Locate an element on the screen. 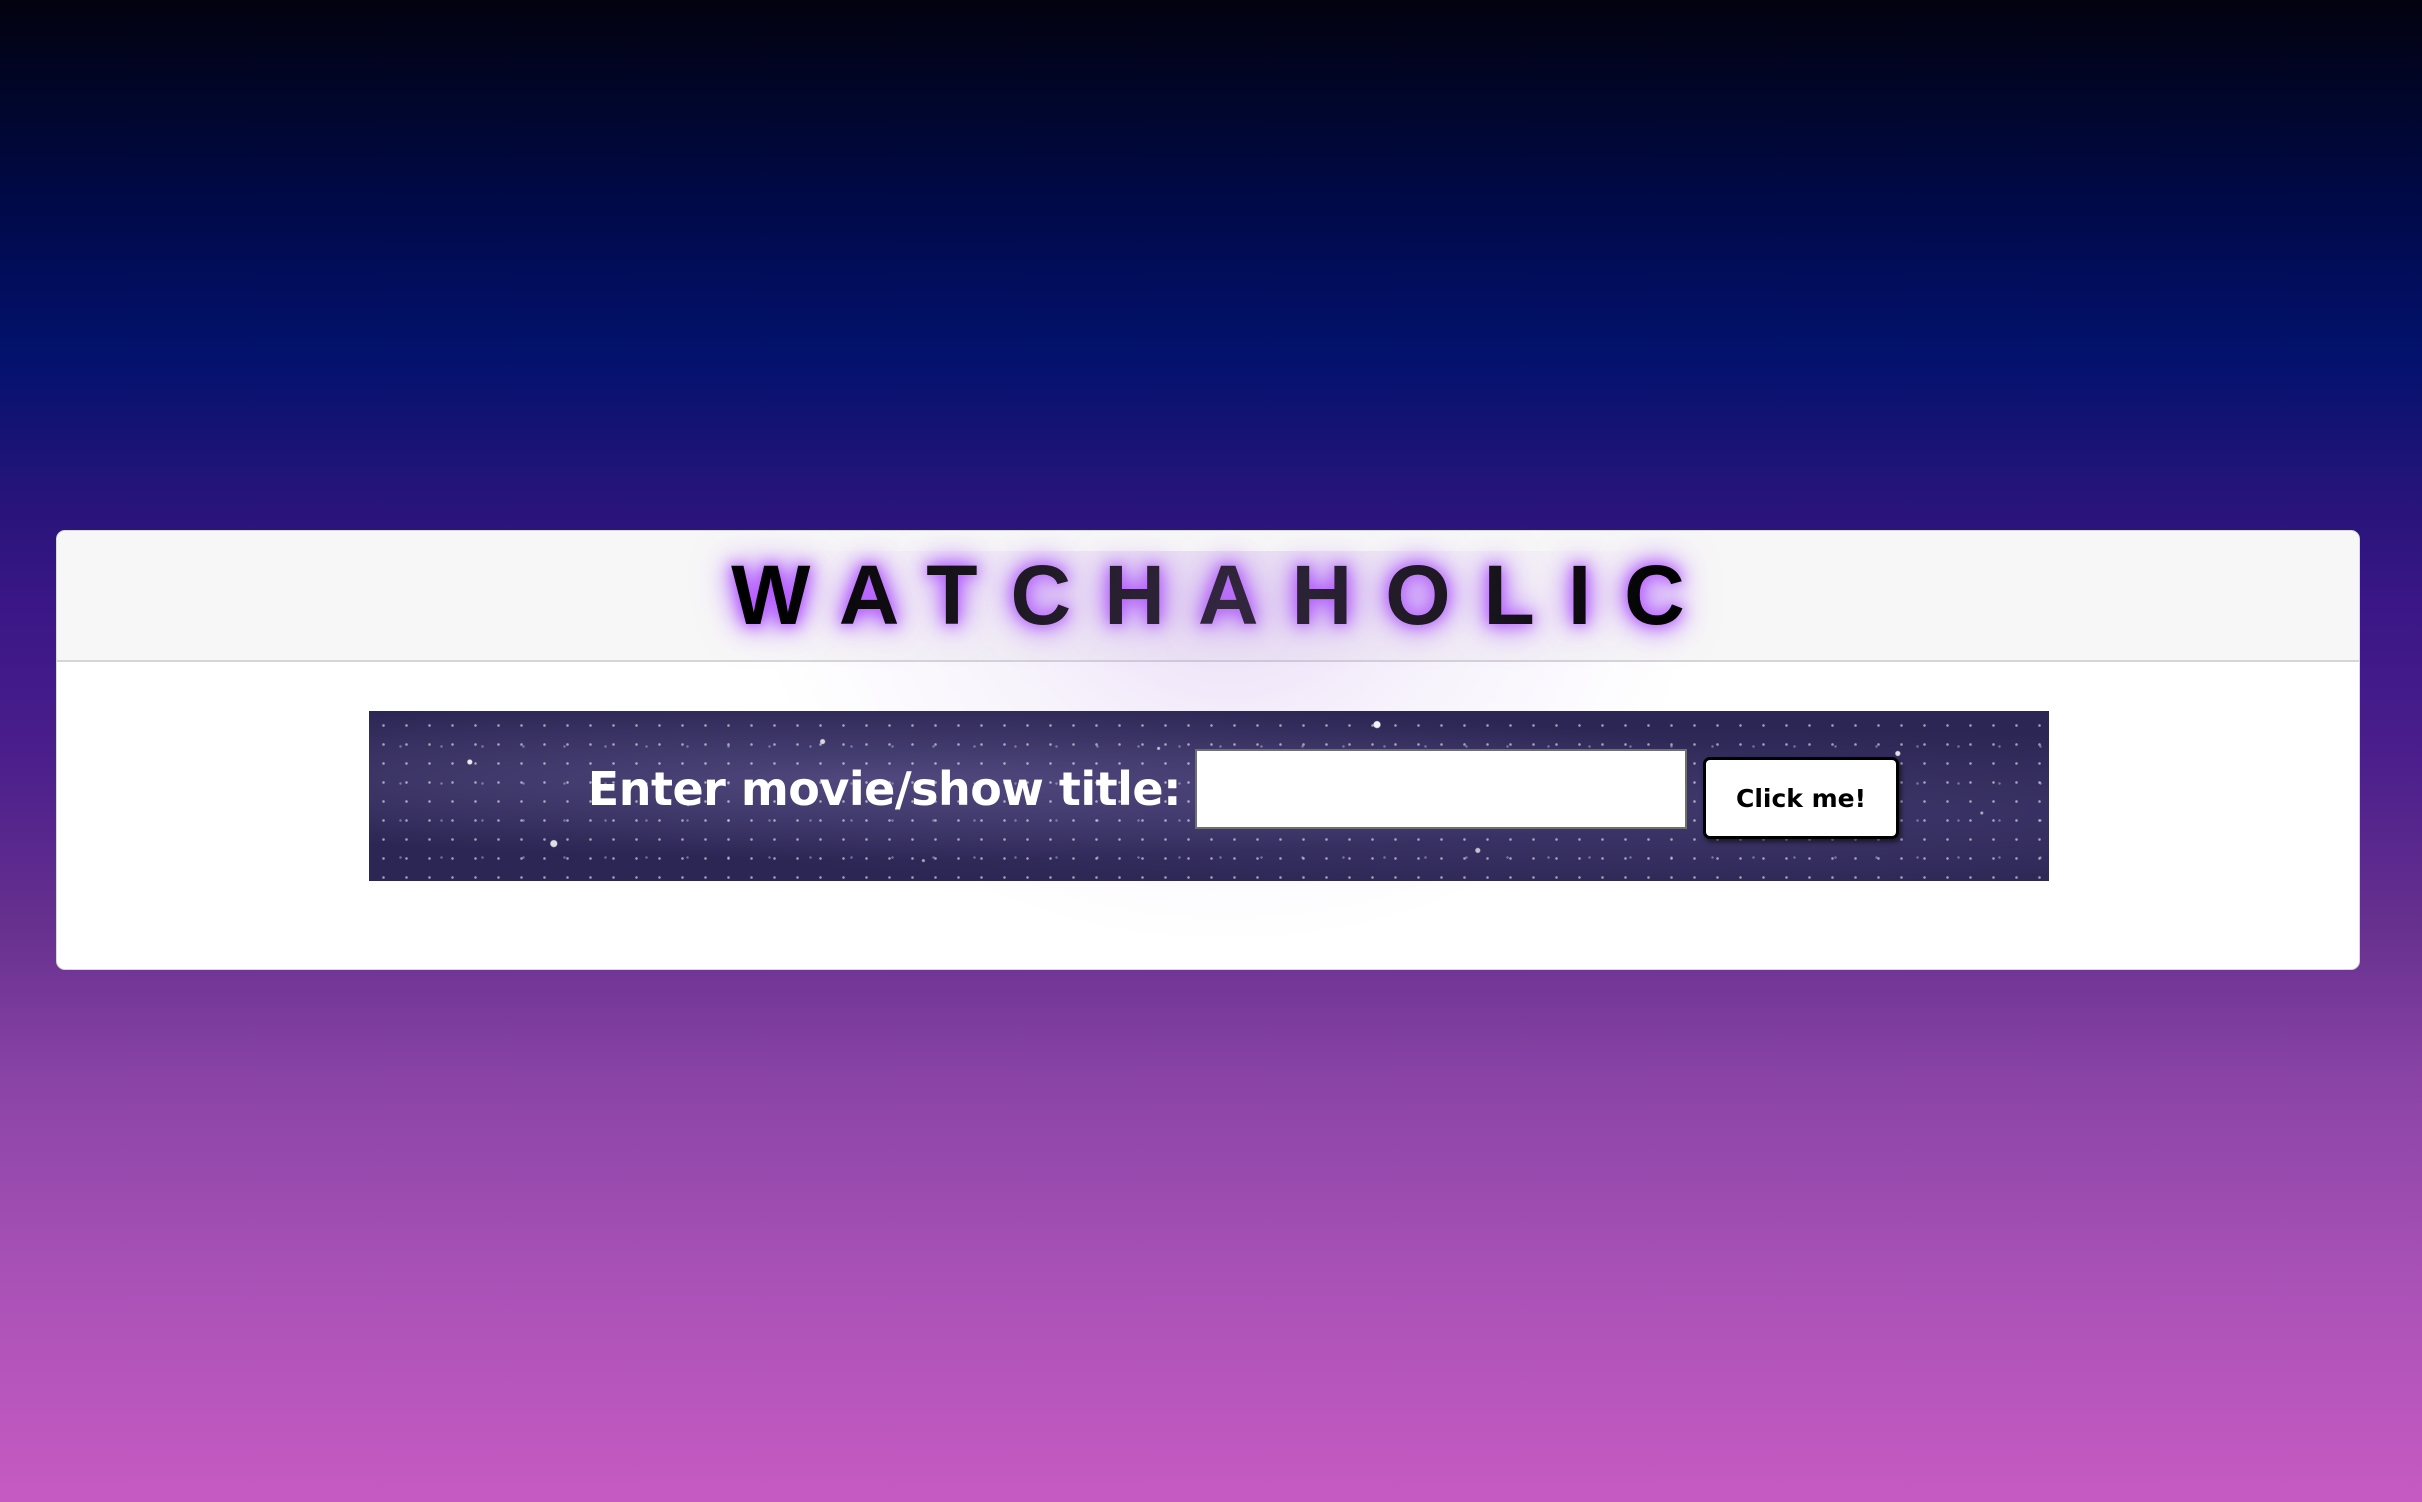  search-input is located at coordinates (1441, 789).